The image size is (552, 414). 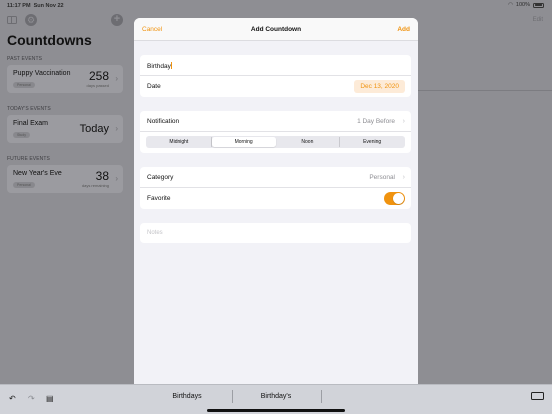 What do you see at coordinates (95, 185) in the screenshot?
I see `event-count-label: days remaining` at bounding box center [95, 185].